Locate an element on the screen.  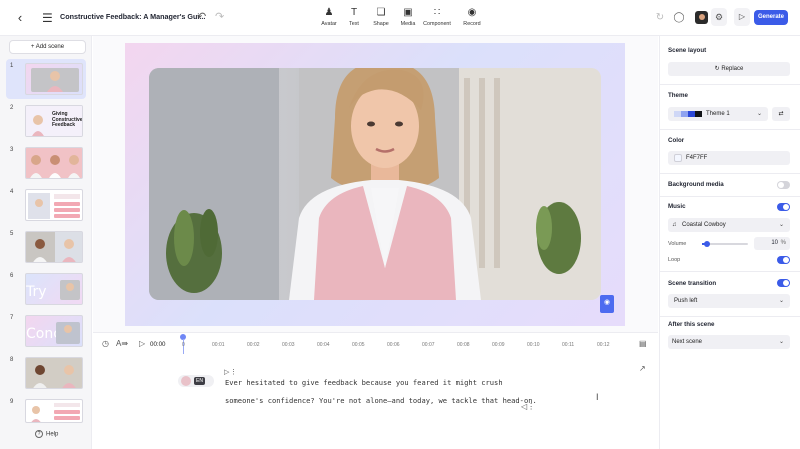
voice-icon: ◁⋮ is located at coordinates (528, 406).